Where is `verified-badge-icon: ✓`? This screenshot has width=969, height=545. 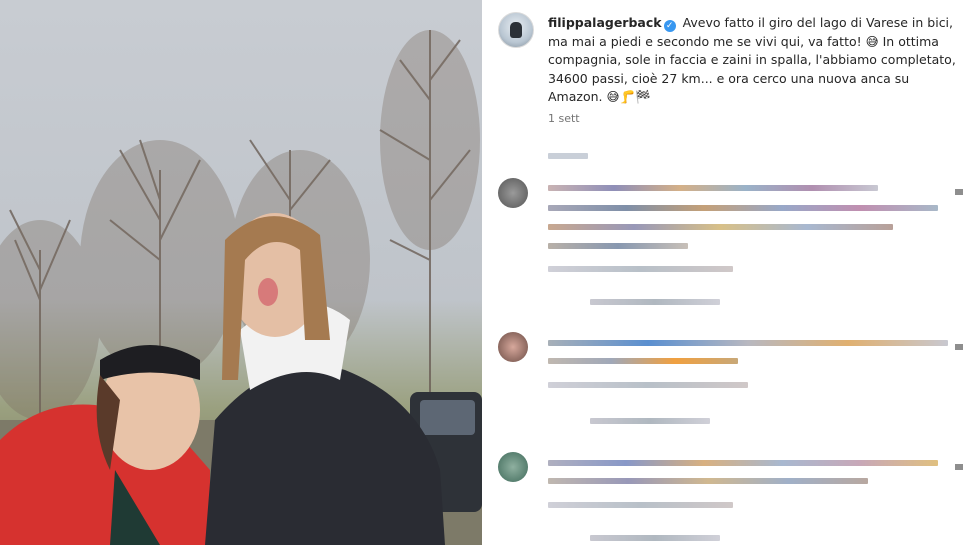 verified-badge-icon: ✓ is located at coordinates (669, 26).